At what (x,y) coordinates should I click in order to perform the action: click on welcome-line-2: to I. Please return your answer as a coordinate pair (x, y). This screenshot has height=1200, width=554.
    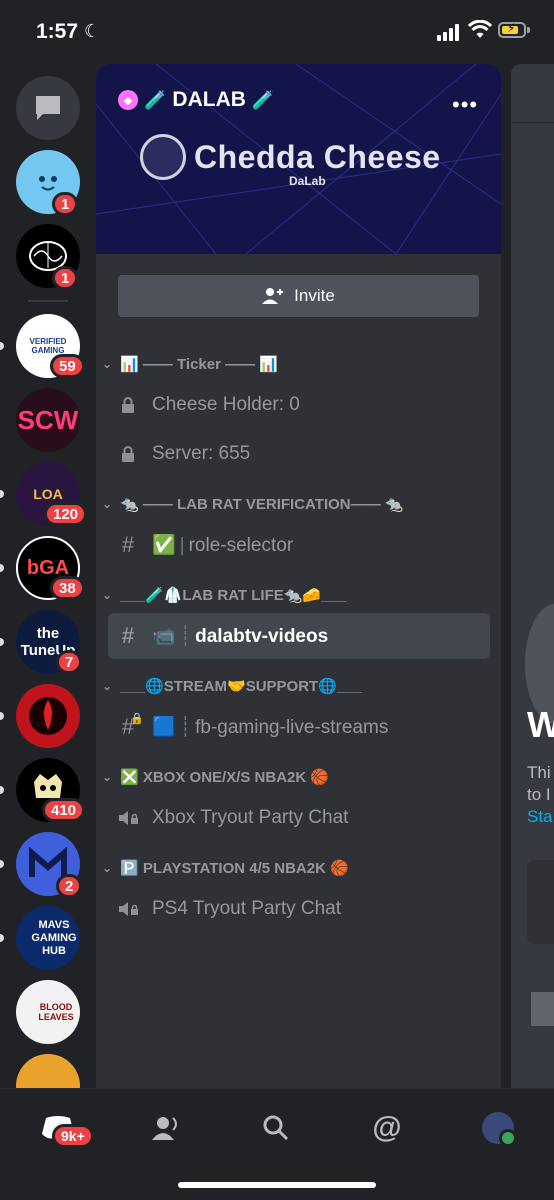
    Looking at the image, I should click on (539, 794).